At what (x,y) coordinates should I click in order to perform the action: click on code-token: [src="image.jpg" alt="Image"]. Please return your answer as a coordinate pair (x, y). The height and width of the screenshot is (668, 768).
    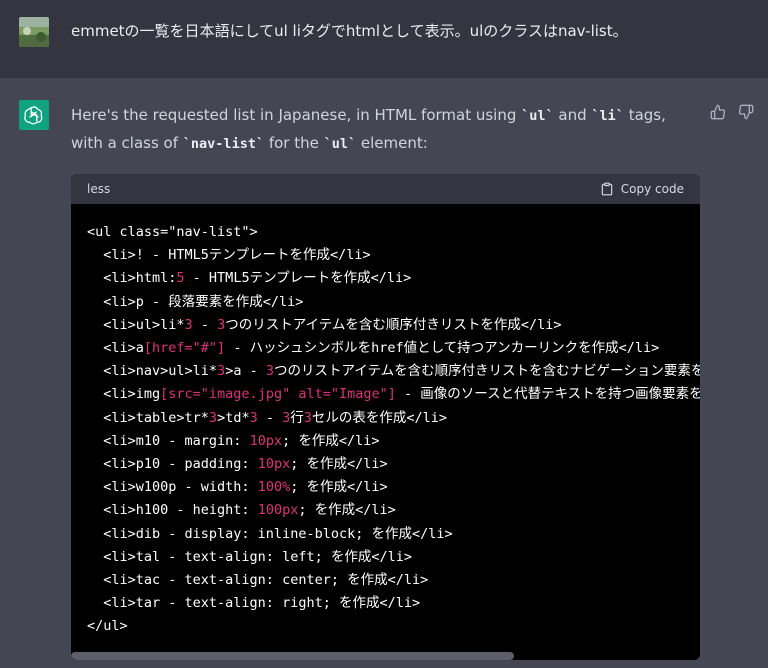
    Looking at the image, I should click on (278, 394).